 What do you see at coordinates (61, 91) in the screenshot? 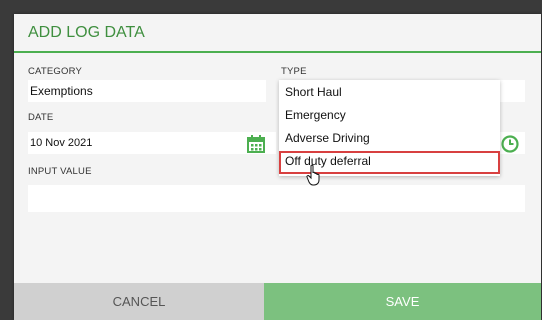
I see `category-value: Exemptions` at bounding box center [61, 91].